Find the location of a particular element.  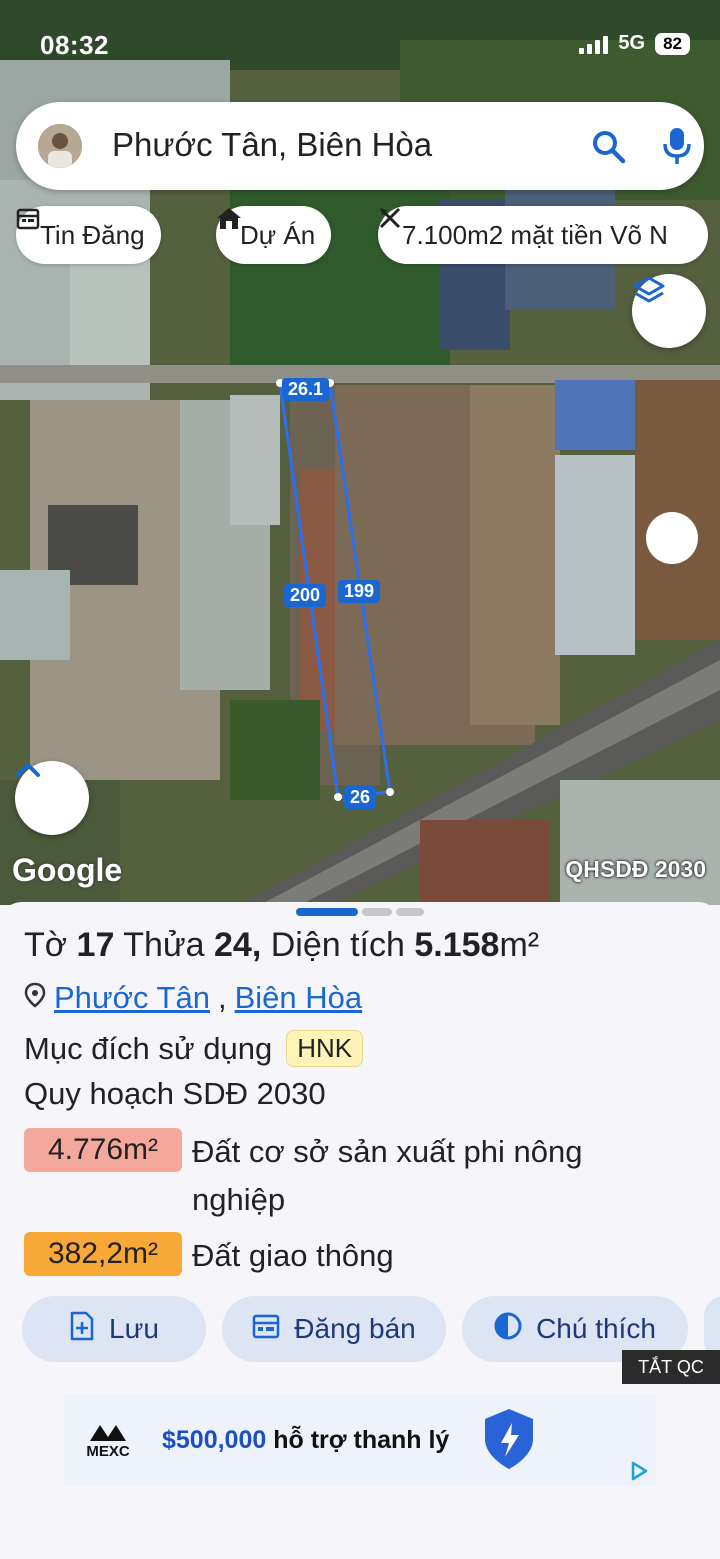

land-use-purpose: Mục đích sử dụng HNK is located at coordinates (194, 1048).